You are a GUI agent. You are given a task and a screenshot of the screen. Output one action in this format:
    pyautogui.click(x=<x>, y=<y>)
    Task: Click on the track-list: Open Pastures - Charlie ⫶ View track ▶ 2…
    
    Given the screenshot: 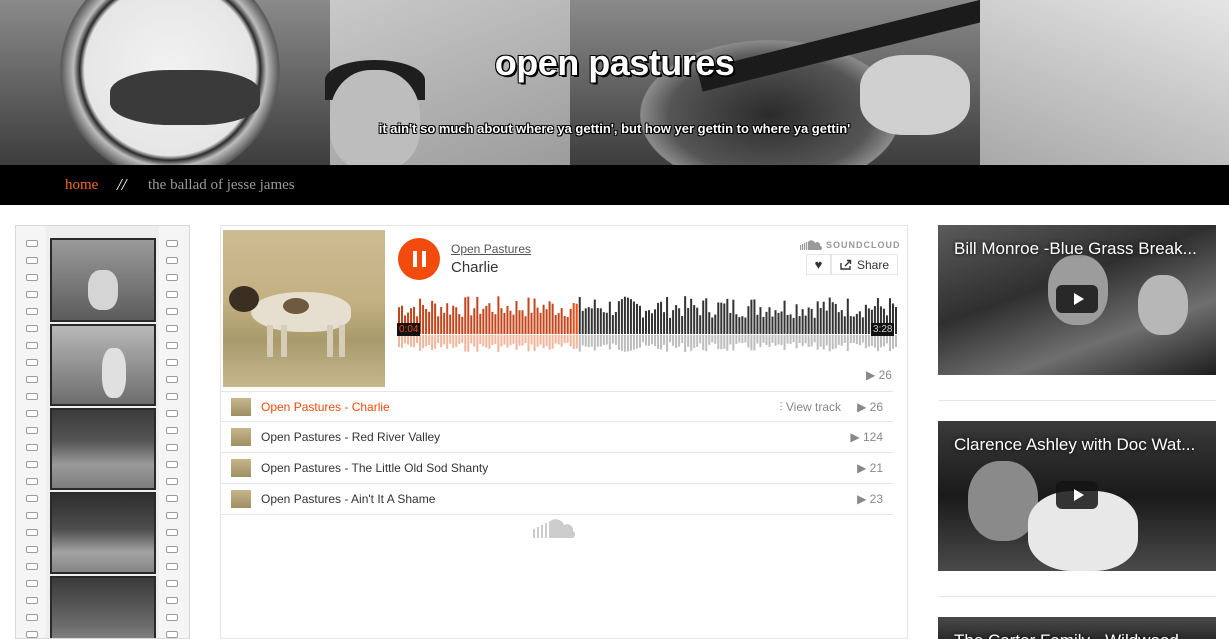 What is the action you would take?
    pyautogui.click(x=557, y=453)
    